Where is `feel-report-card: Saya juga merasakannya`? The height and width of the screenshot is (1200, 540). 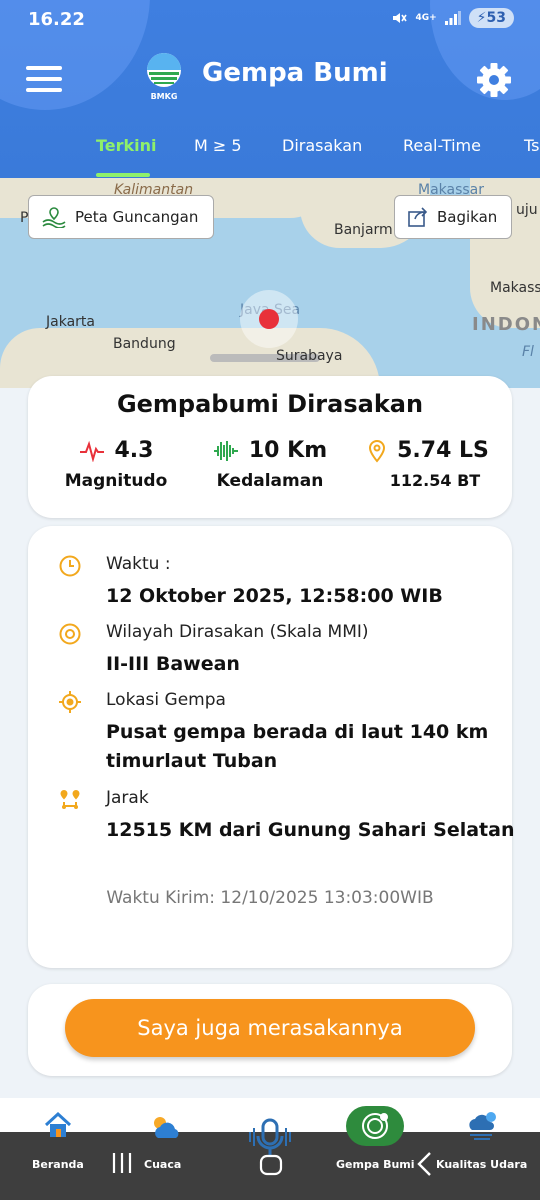 feel-report-card: Saya juga merasakannya is located at coordinates (270, 1030).